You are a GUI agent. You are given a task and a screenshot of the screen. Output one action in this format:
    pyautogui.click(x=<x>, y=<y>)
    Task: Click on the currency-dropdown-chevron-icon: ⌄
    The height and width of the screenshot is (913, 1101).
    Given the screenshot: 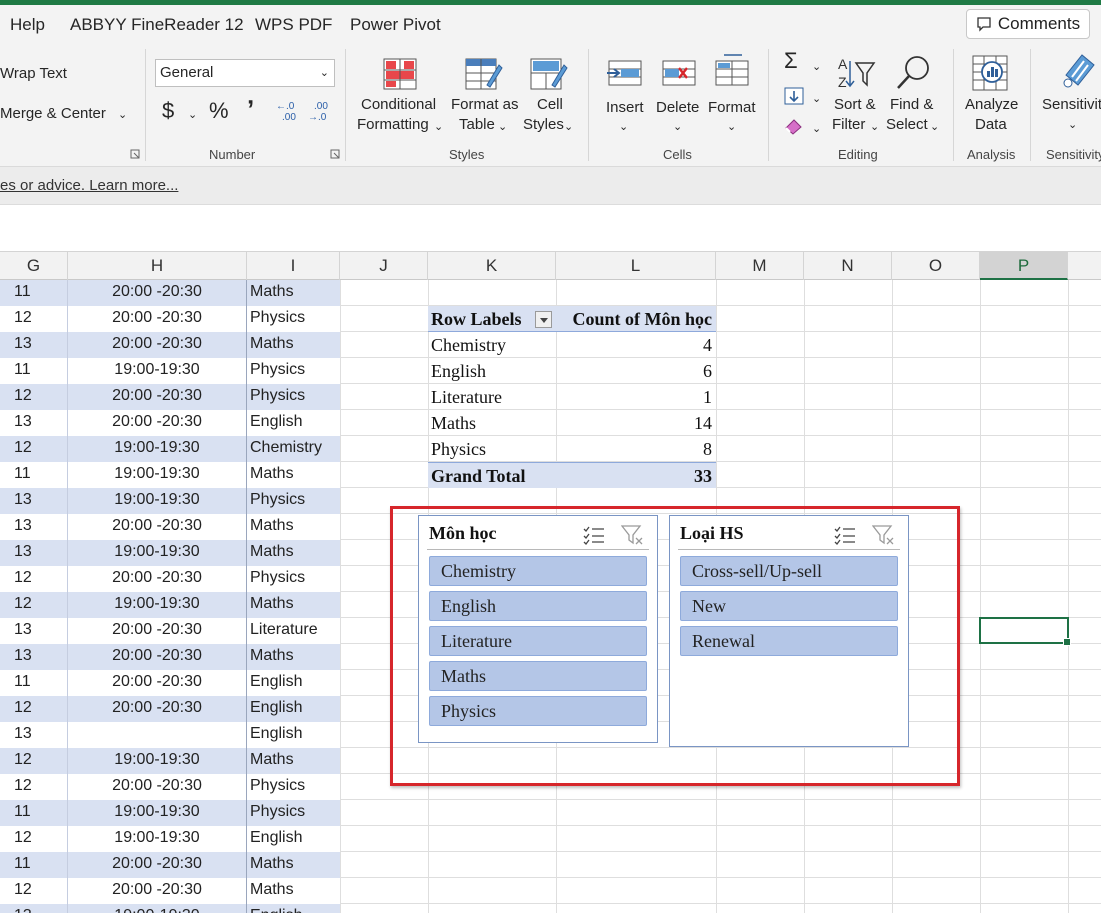 What is the action you would take?
    pyautogui.click(x=192, y=115)
    